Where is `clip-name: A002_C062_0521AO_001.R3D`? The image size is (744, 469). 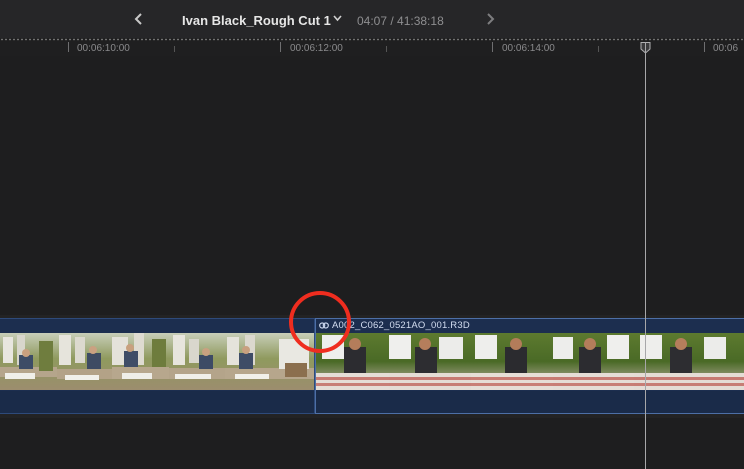
clip-name: A002_C062_0521AO_001.R3D is located at coordinates (401, 325).